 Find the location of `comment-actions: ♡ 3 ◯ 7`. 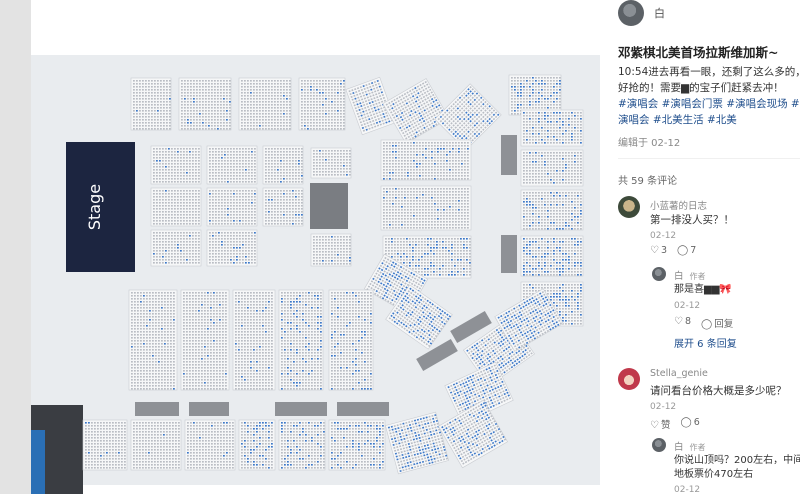

comment-actions: ♡ 3 ◯ 7 is located at coordinates (673, 250).